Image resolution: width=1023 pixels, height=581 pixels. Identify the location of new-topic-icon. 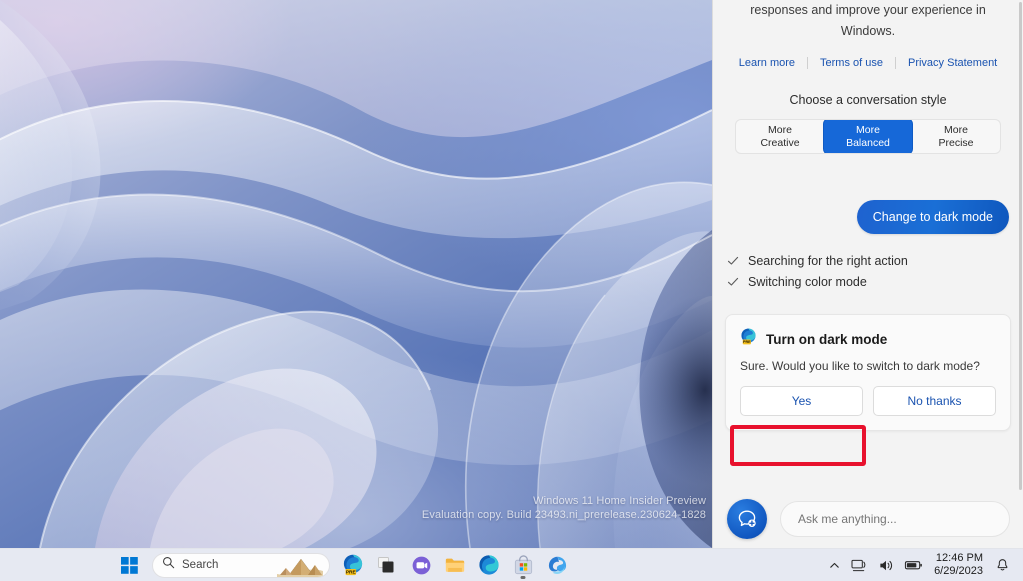
(747, 519).